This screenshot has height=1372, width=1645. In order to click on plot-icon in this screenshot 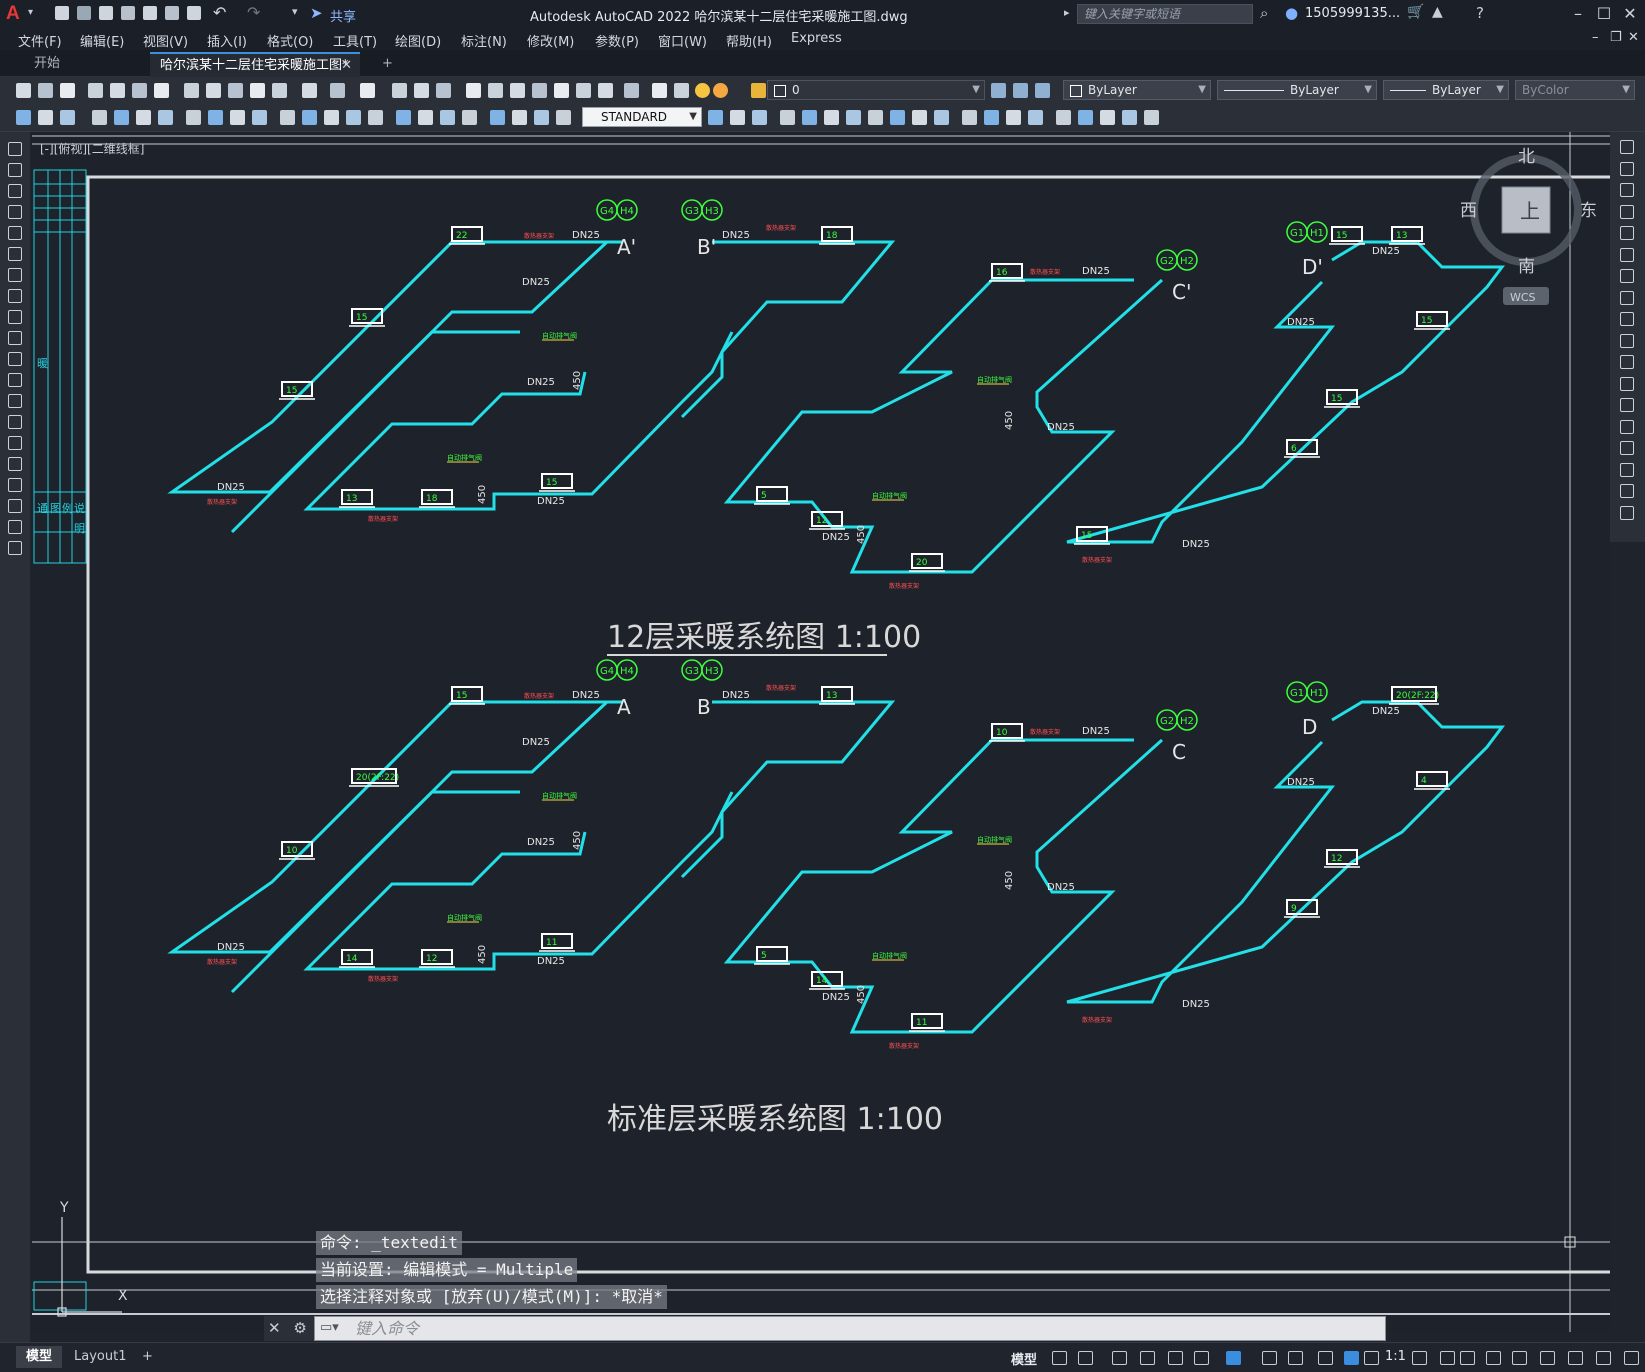, I will do `click(95, 90)`.